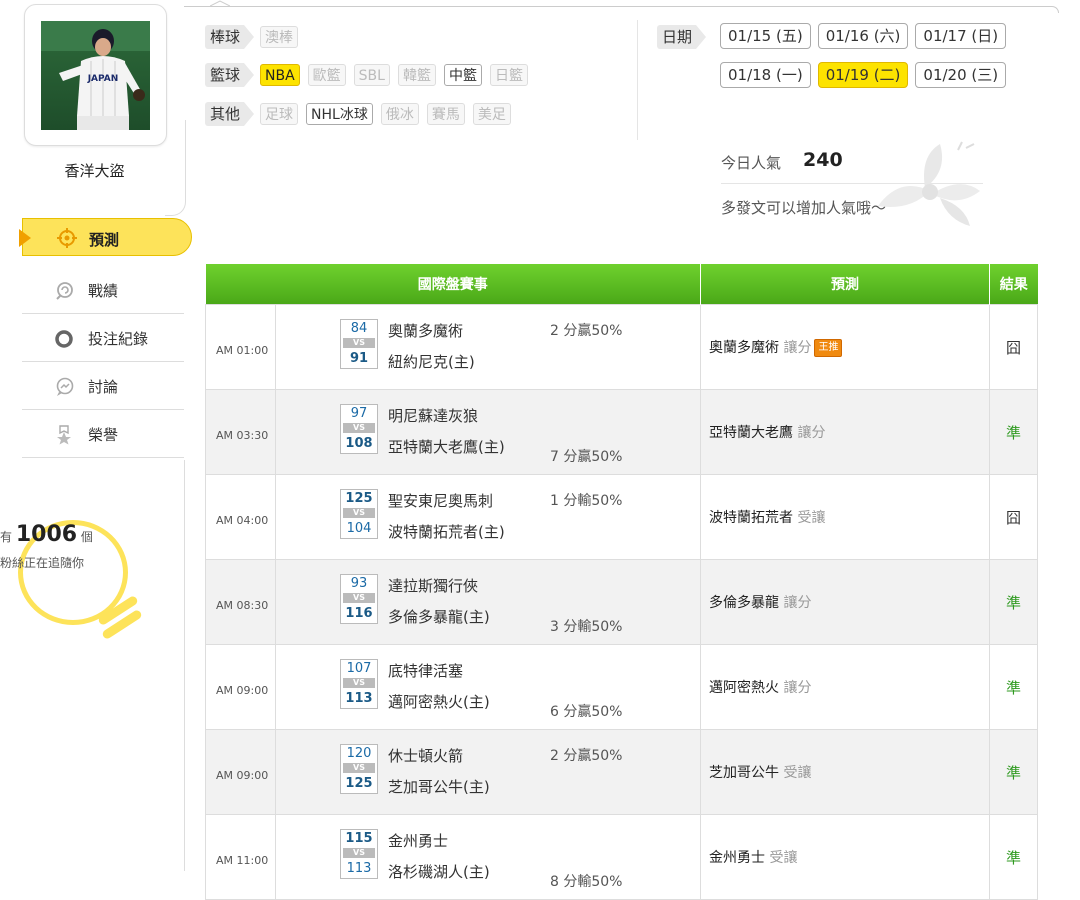 Image resolution: width=1080 pixels, height=900 pixels. What do you see at coordinates (425, 670) in the screenshot?
I see `away-team: 底特律活塞` at bounding box center [425, 670].